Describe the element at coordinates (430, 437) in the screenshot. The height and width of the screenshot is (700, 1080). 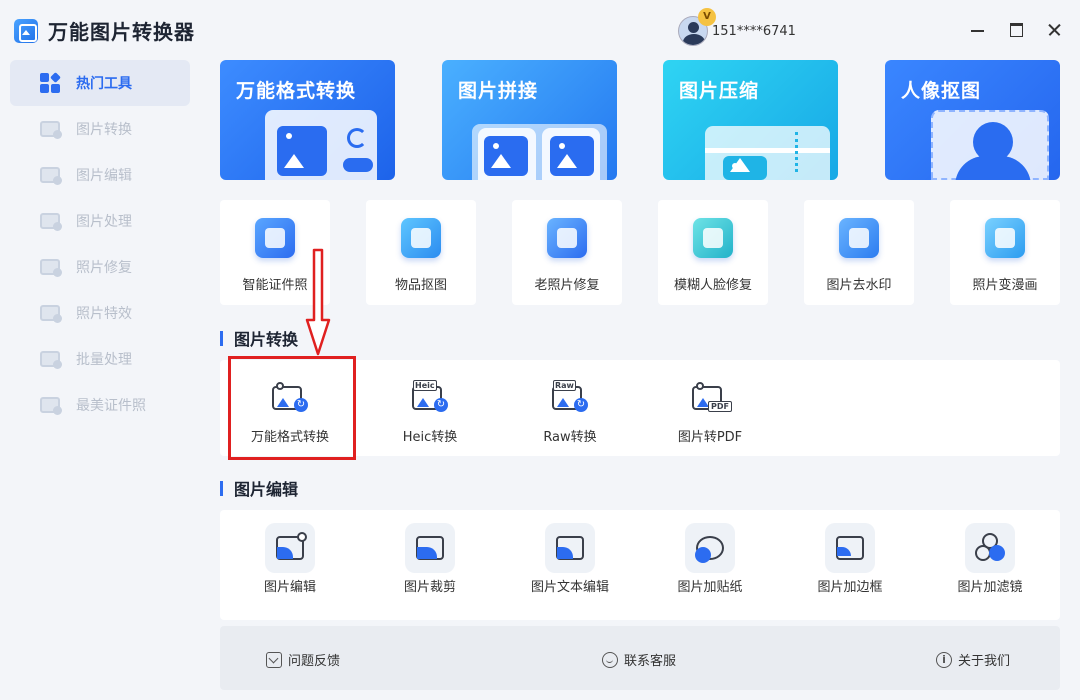
I see `tool-label: Heic转换` at that location.